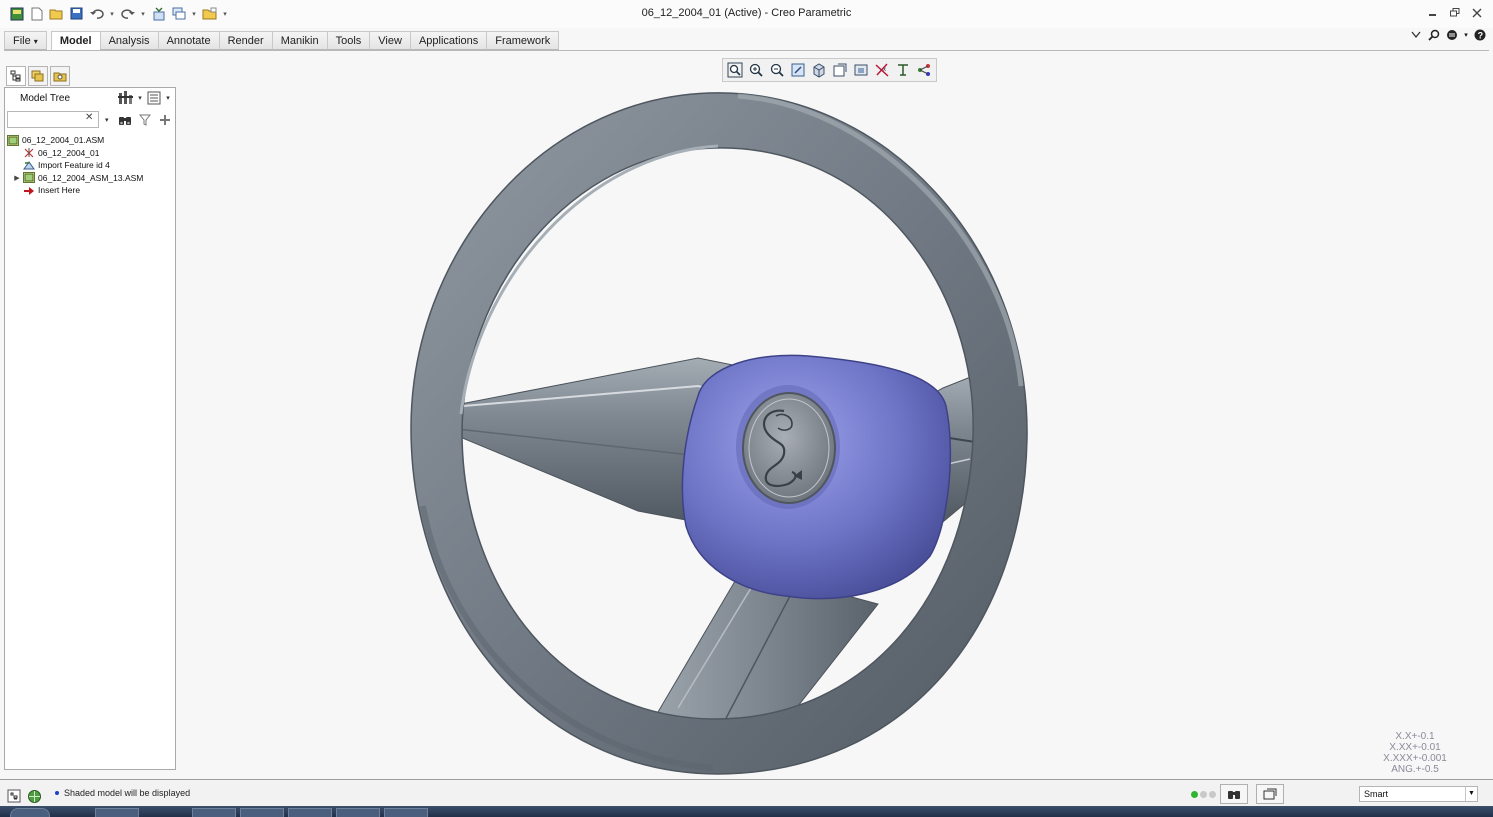 Image resolution: width=1493 pixels, height=817 pixels. Describe the element at coordinates (777, 70) in the screenshot. I see `zoom-out-icon` at that location.